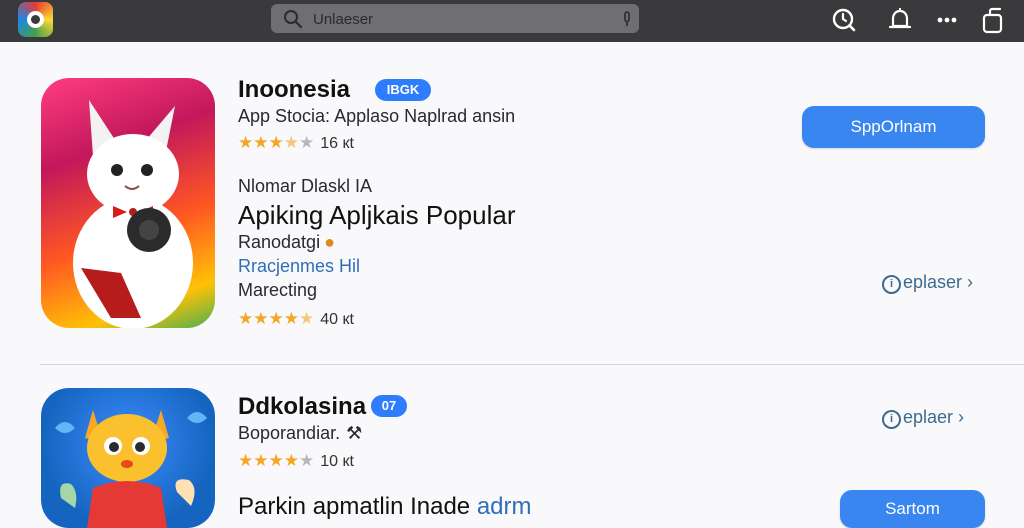 The height and width of the screenshot is (528, 1024). Describe the element at coordinates (948, 20) in the screenshot. I see `more-icon` at that location.